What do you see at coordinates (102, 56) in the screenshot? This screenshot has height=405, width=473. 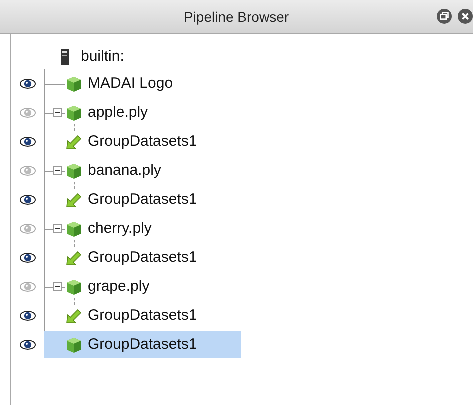 I see `tree-item: builtin:` at bounding box center [102, 56].